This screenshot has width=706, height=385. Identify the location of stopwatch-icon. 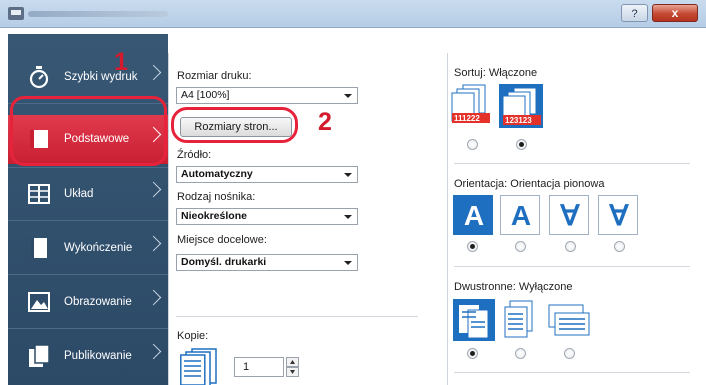
(39, 77).